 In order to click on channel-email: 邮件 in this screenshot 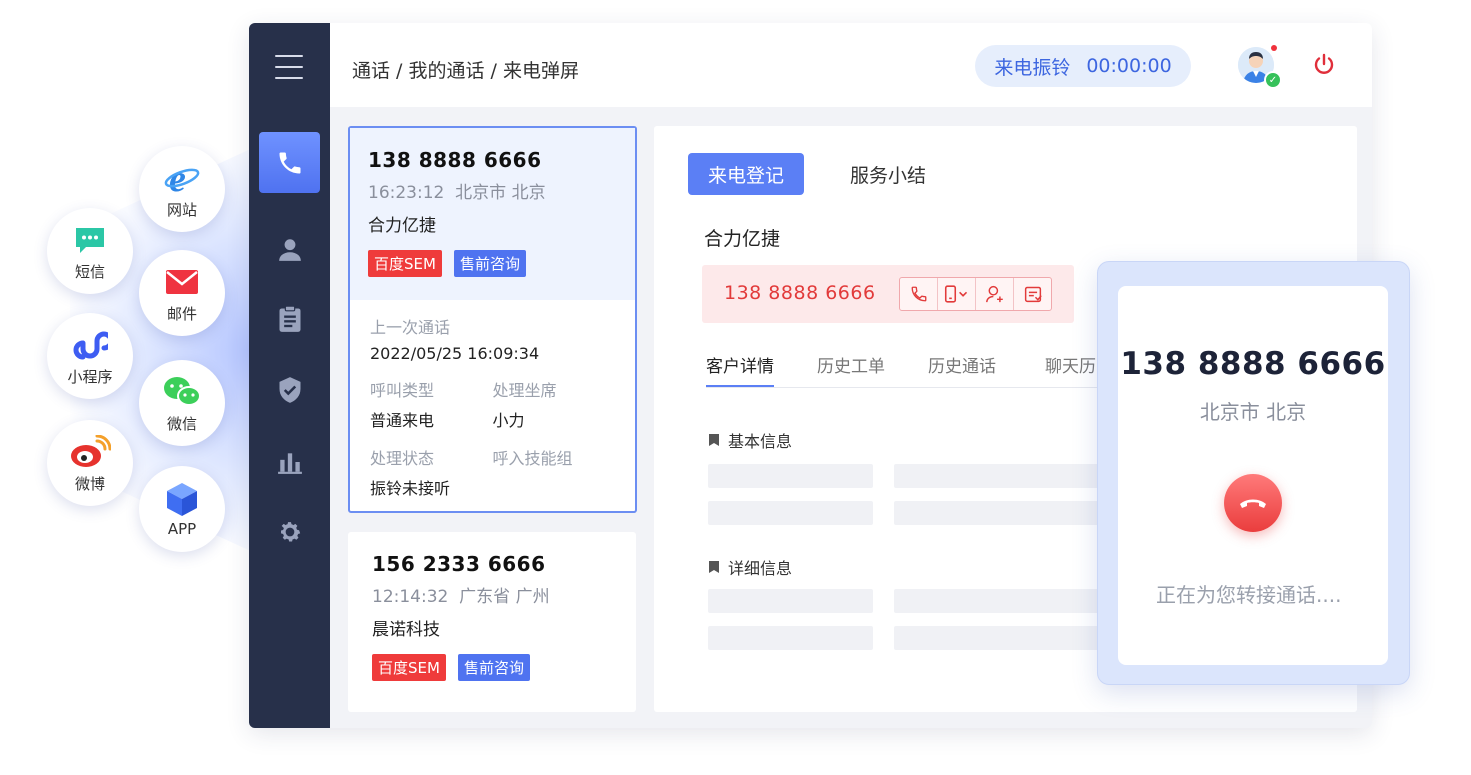, I will do `click(182, 293)`.